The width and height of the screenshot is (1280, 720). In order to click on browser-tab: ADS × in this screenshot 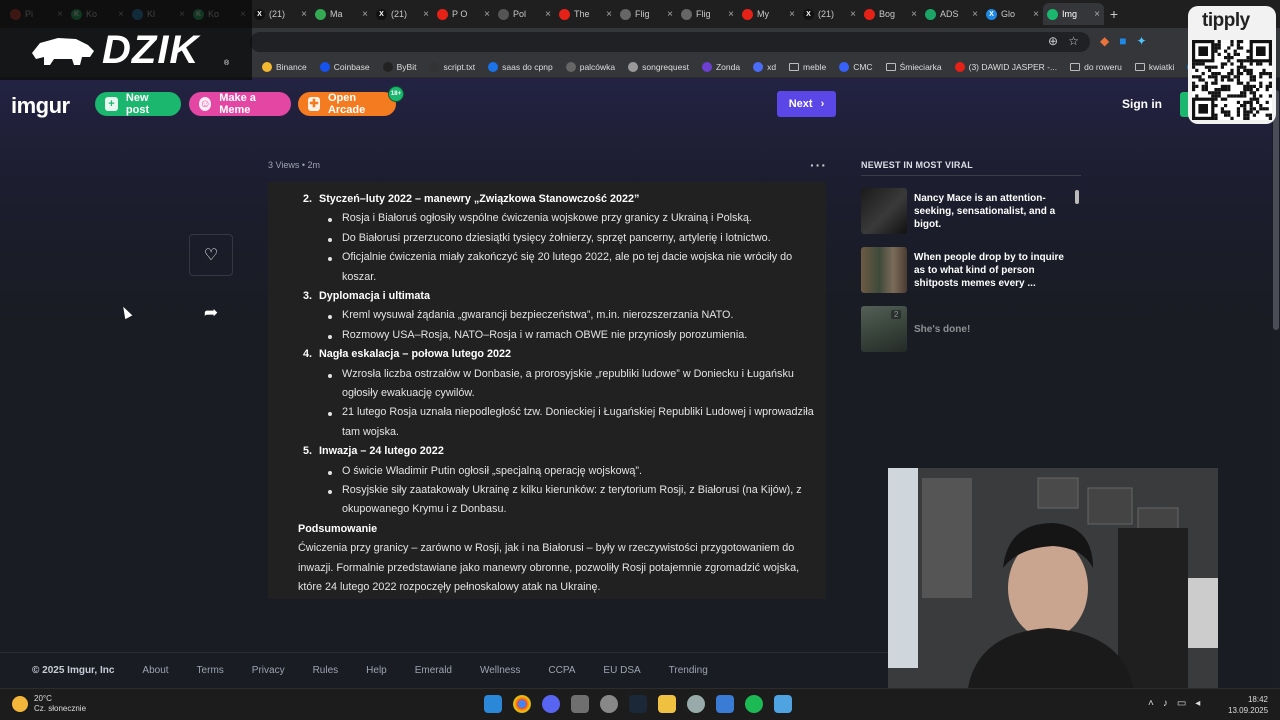, I will do `click(951, 14)`.